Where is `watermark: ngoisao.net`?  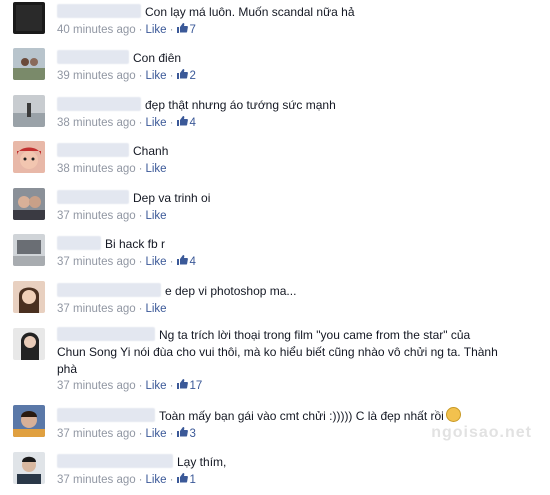
watermark: ngoisao.net is located at coordinates (481, 432).